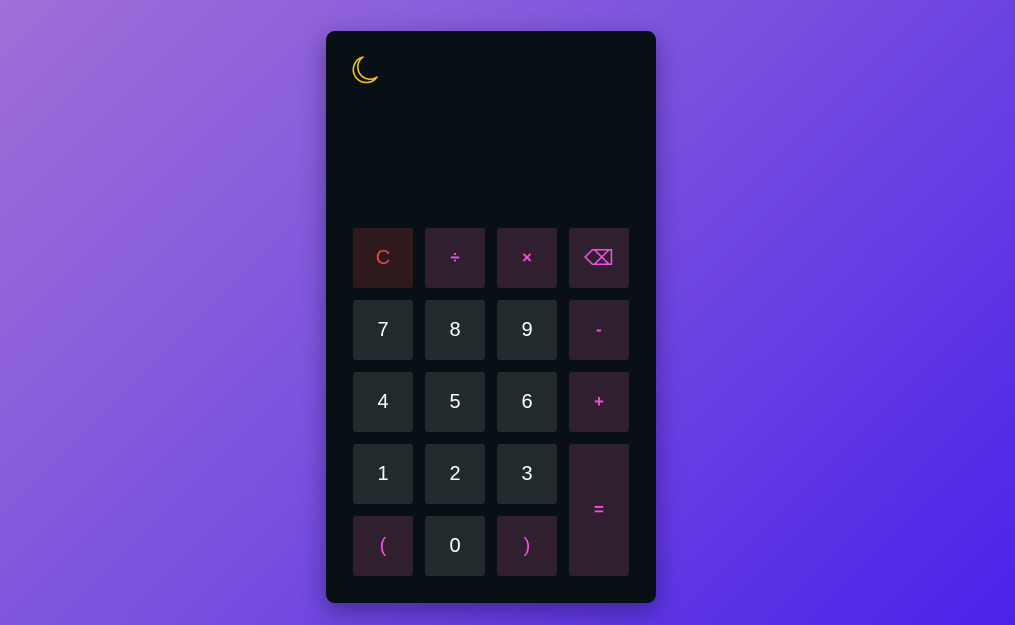  What do you see at coordinates (383, 258) in the screenshot?
I see `clear-button: C` at bounding box center [383, 258].